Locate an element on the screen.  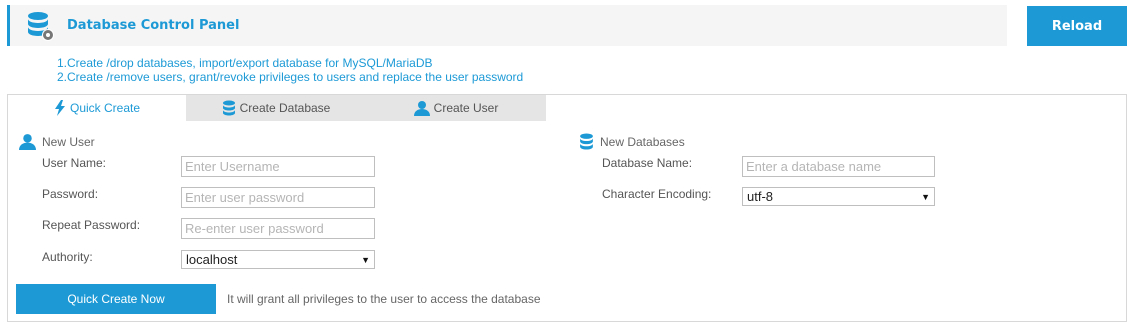
section-title-label: New User is located at coordinates (68, 141).